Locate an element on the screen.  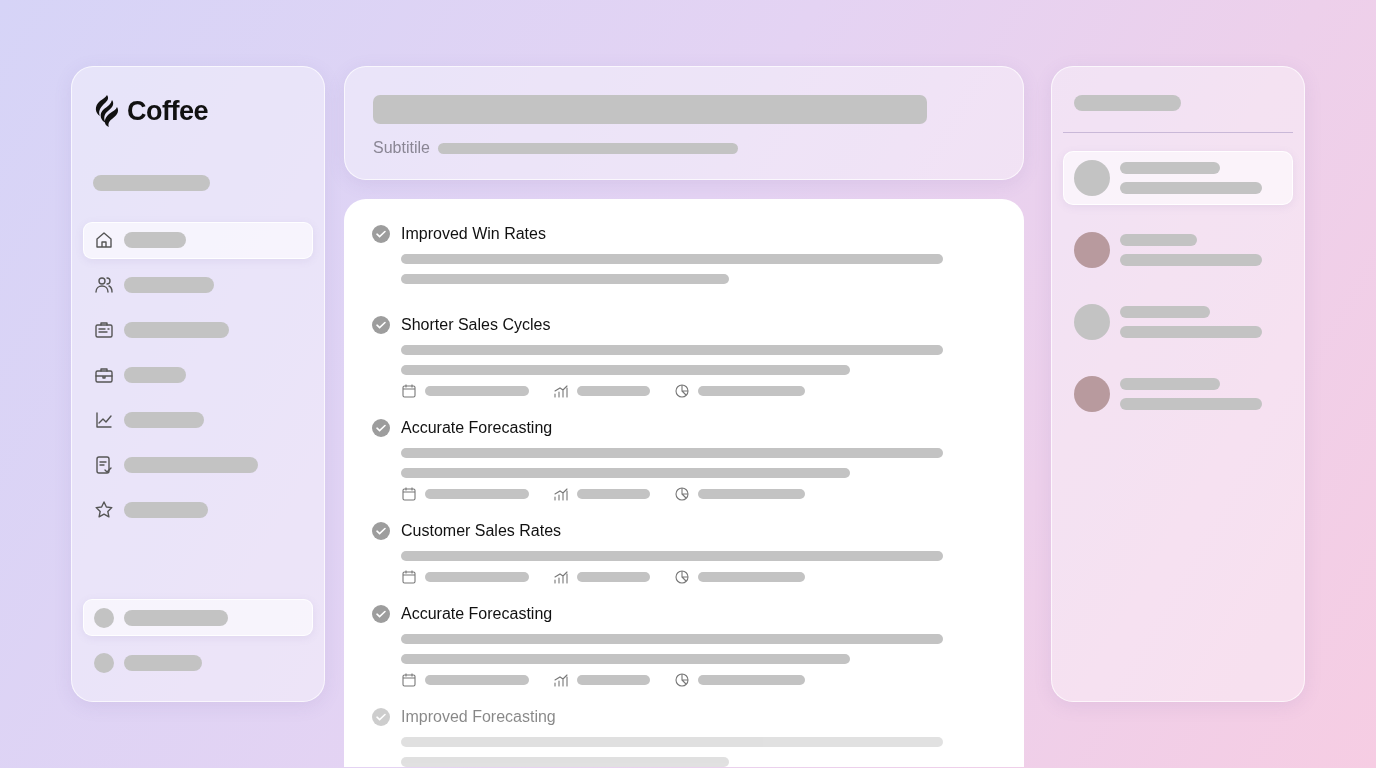
subtitle-label: Subtitile is located at coordinates (401, 148).